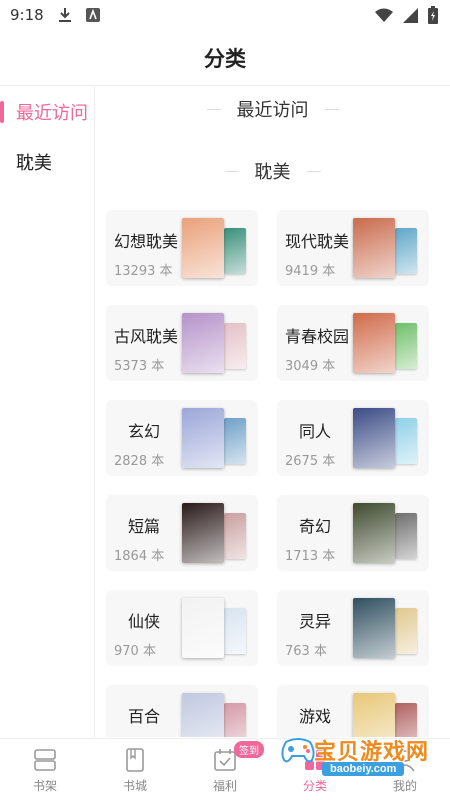  I want to click on category-count: 13293 本, so click(143, 271).